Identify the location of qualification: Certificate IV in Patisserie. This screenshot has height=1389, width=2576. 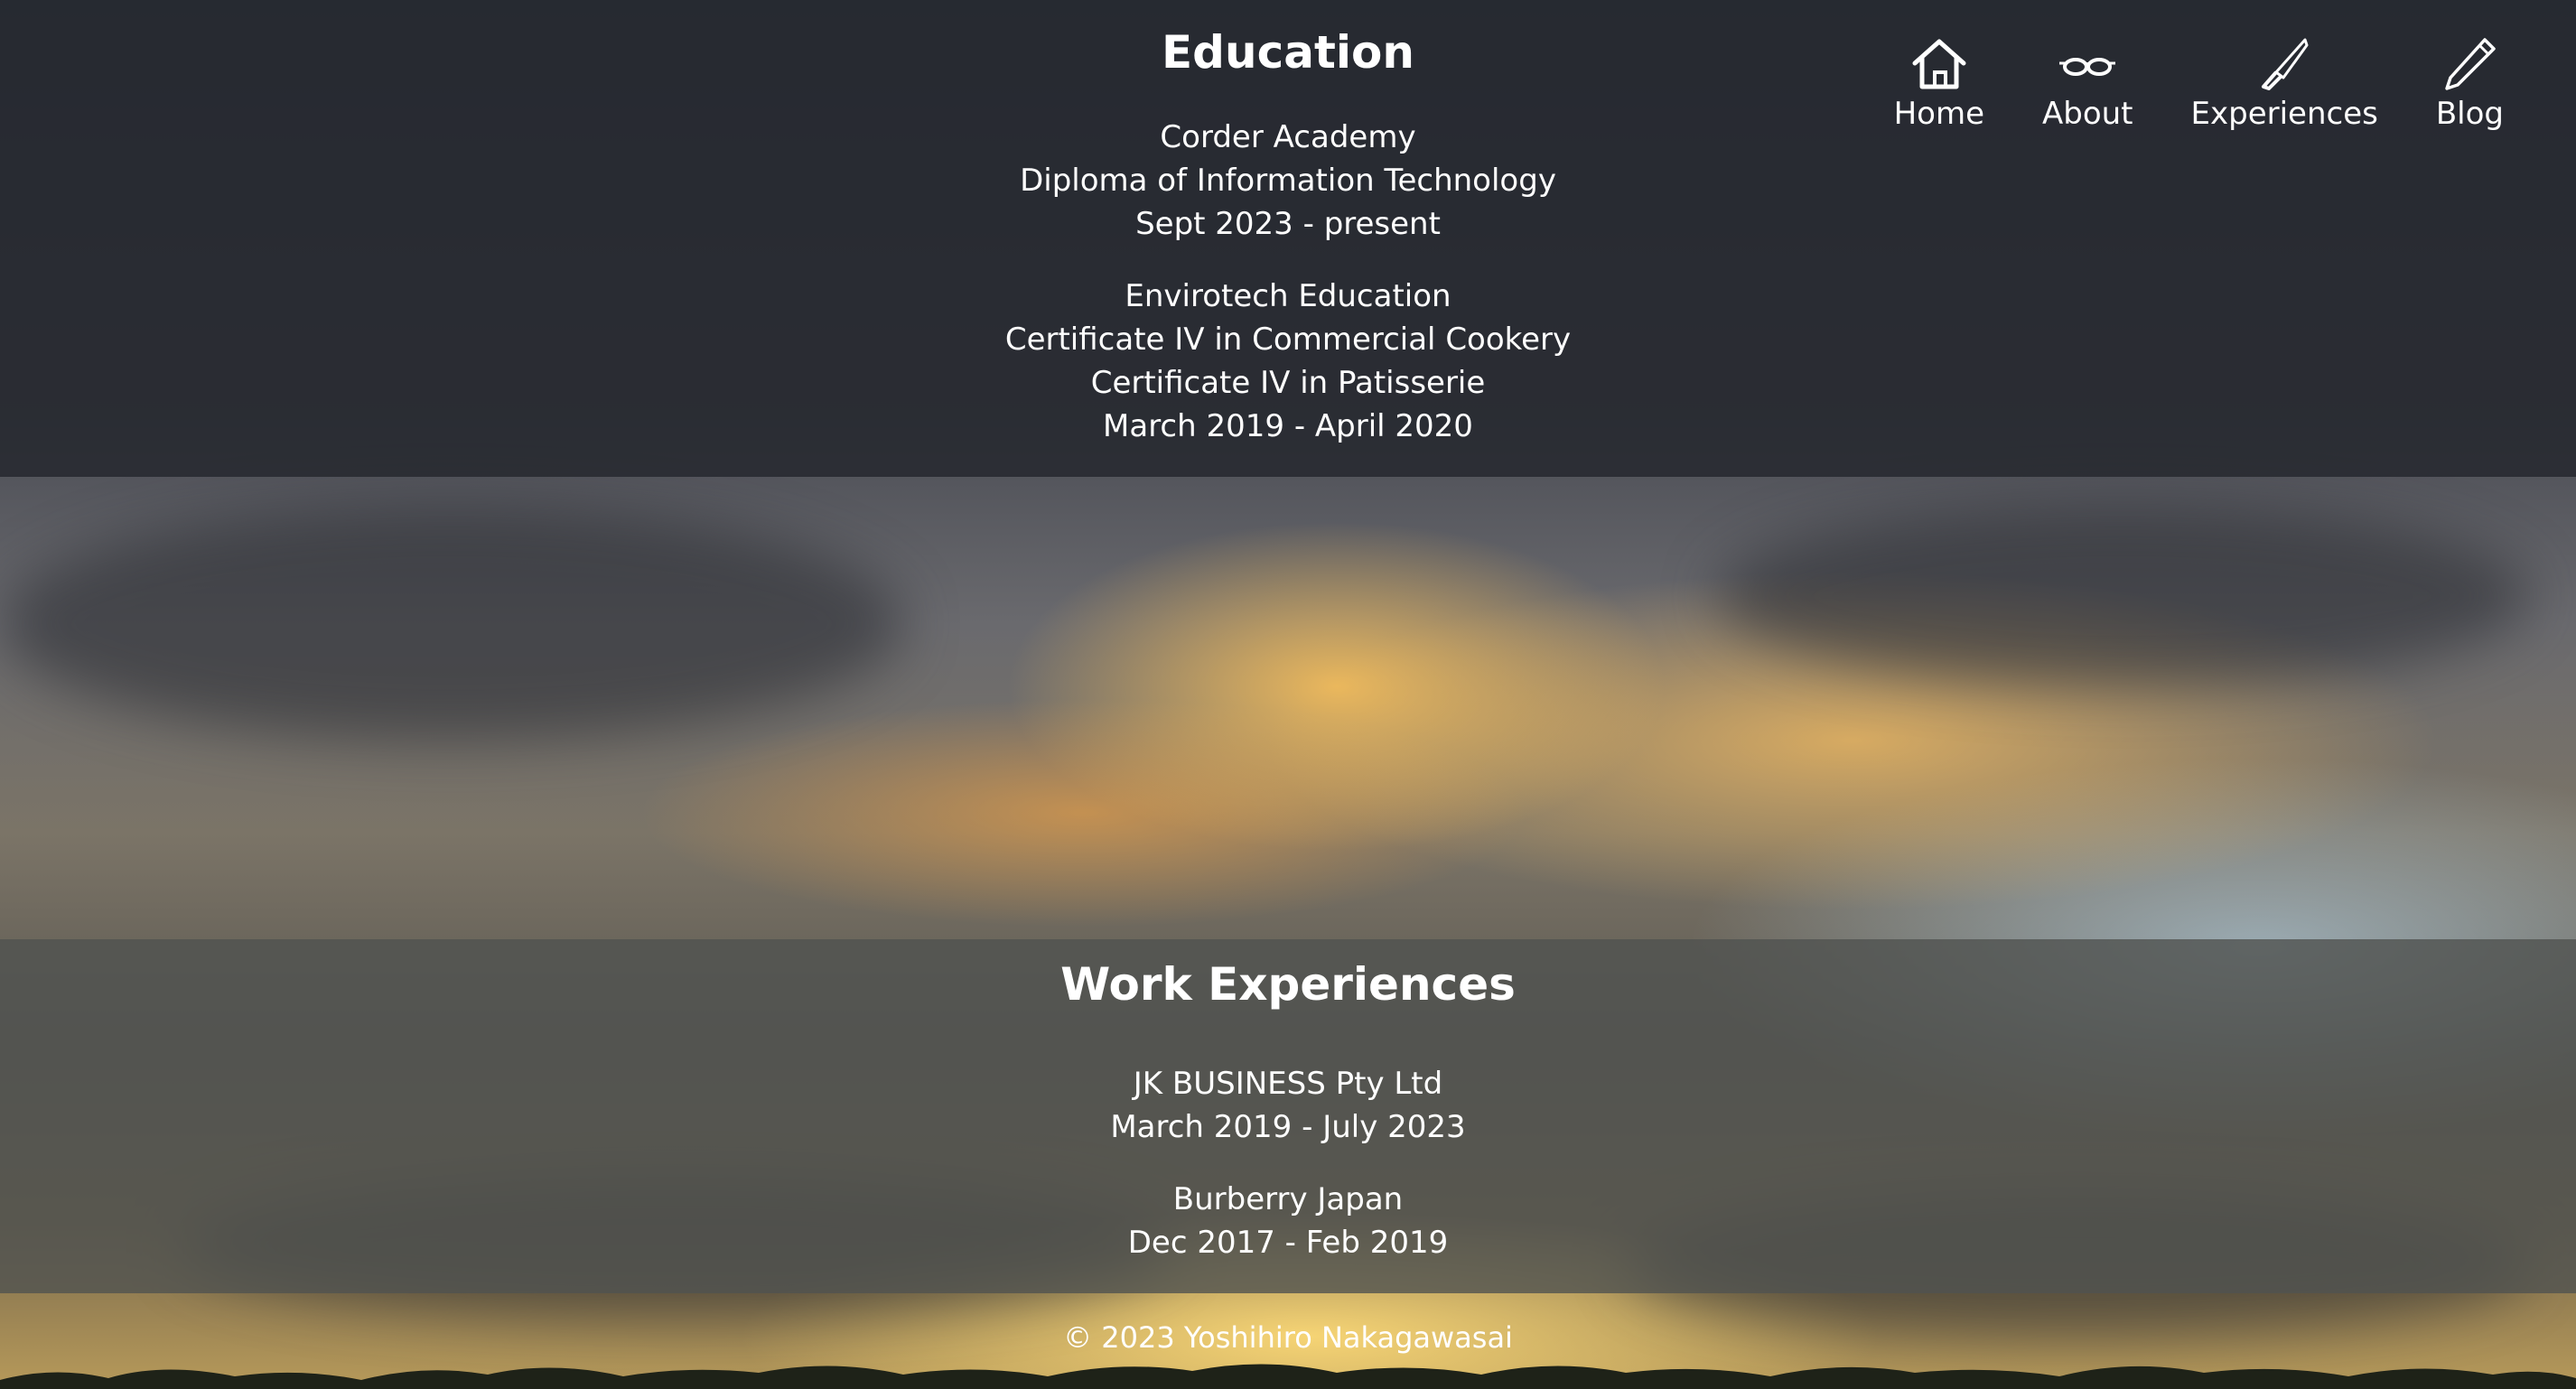
(1288, 383).